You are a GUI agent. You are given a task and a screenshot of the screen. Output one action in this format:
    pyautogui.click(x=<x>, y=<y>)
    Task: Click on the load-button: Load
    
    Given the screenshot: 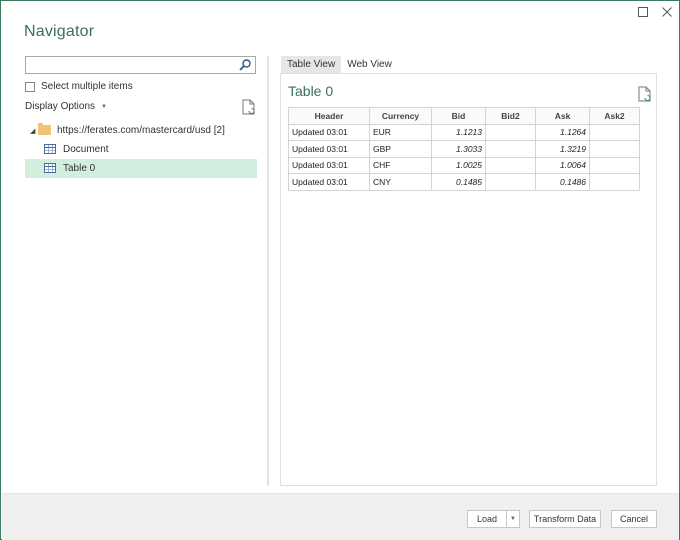 What is the action you would take?
    pyautogui.click(x=487, y=519)
    